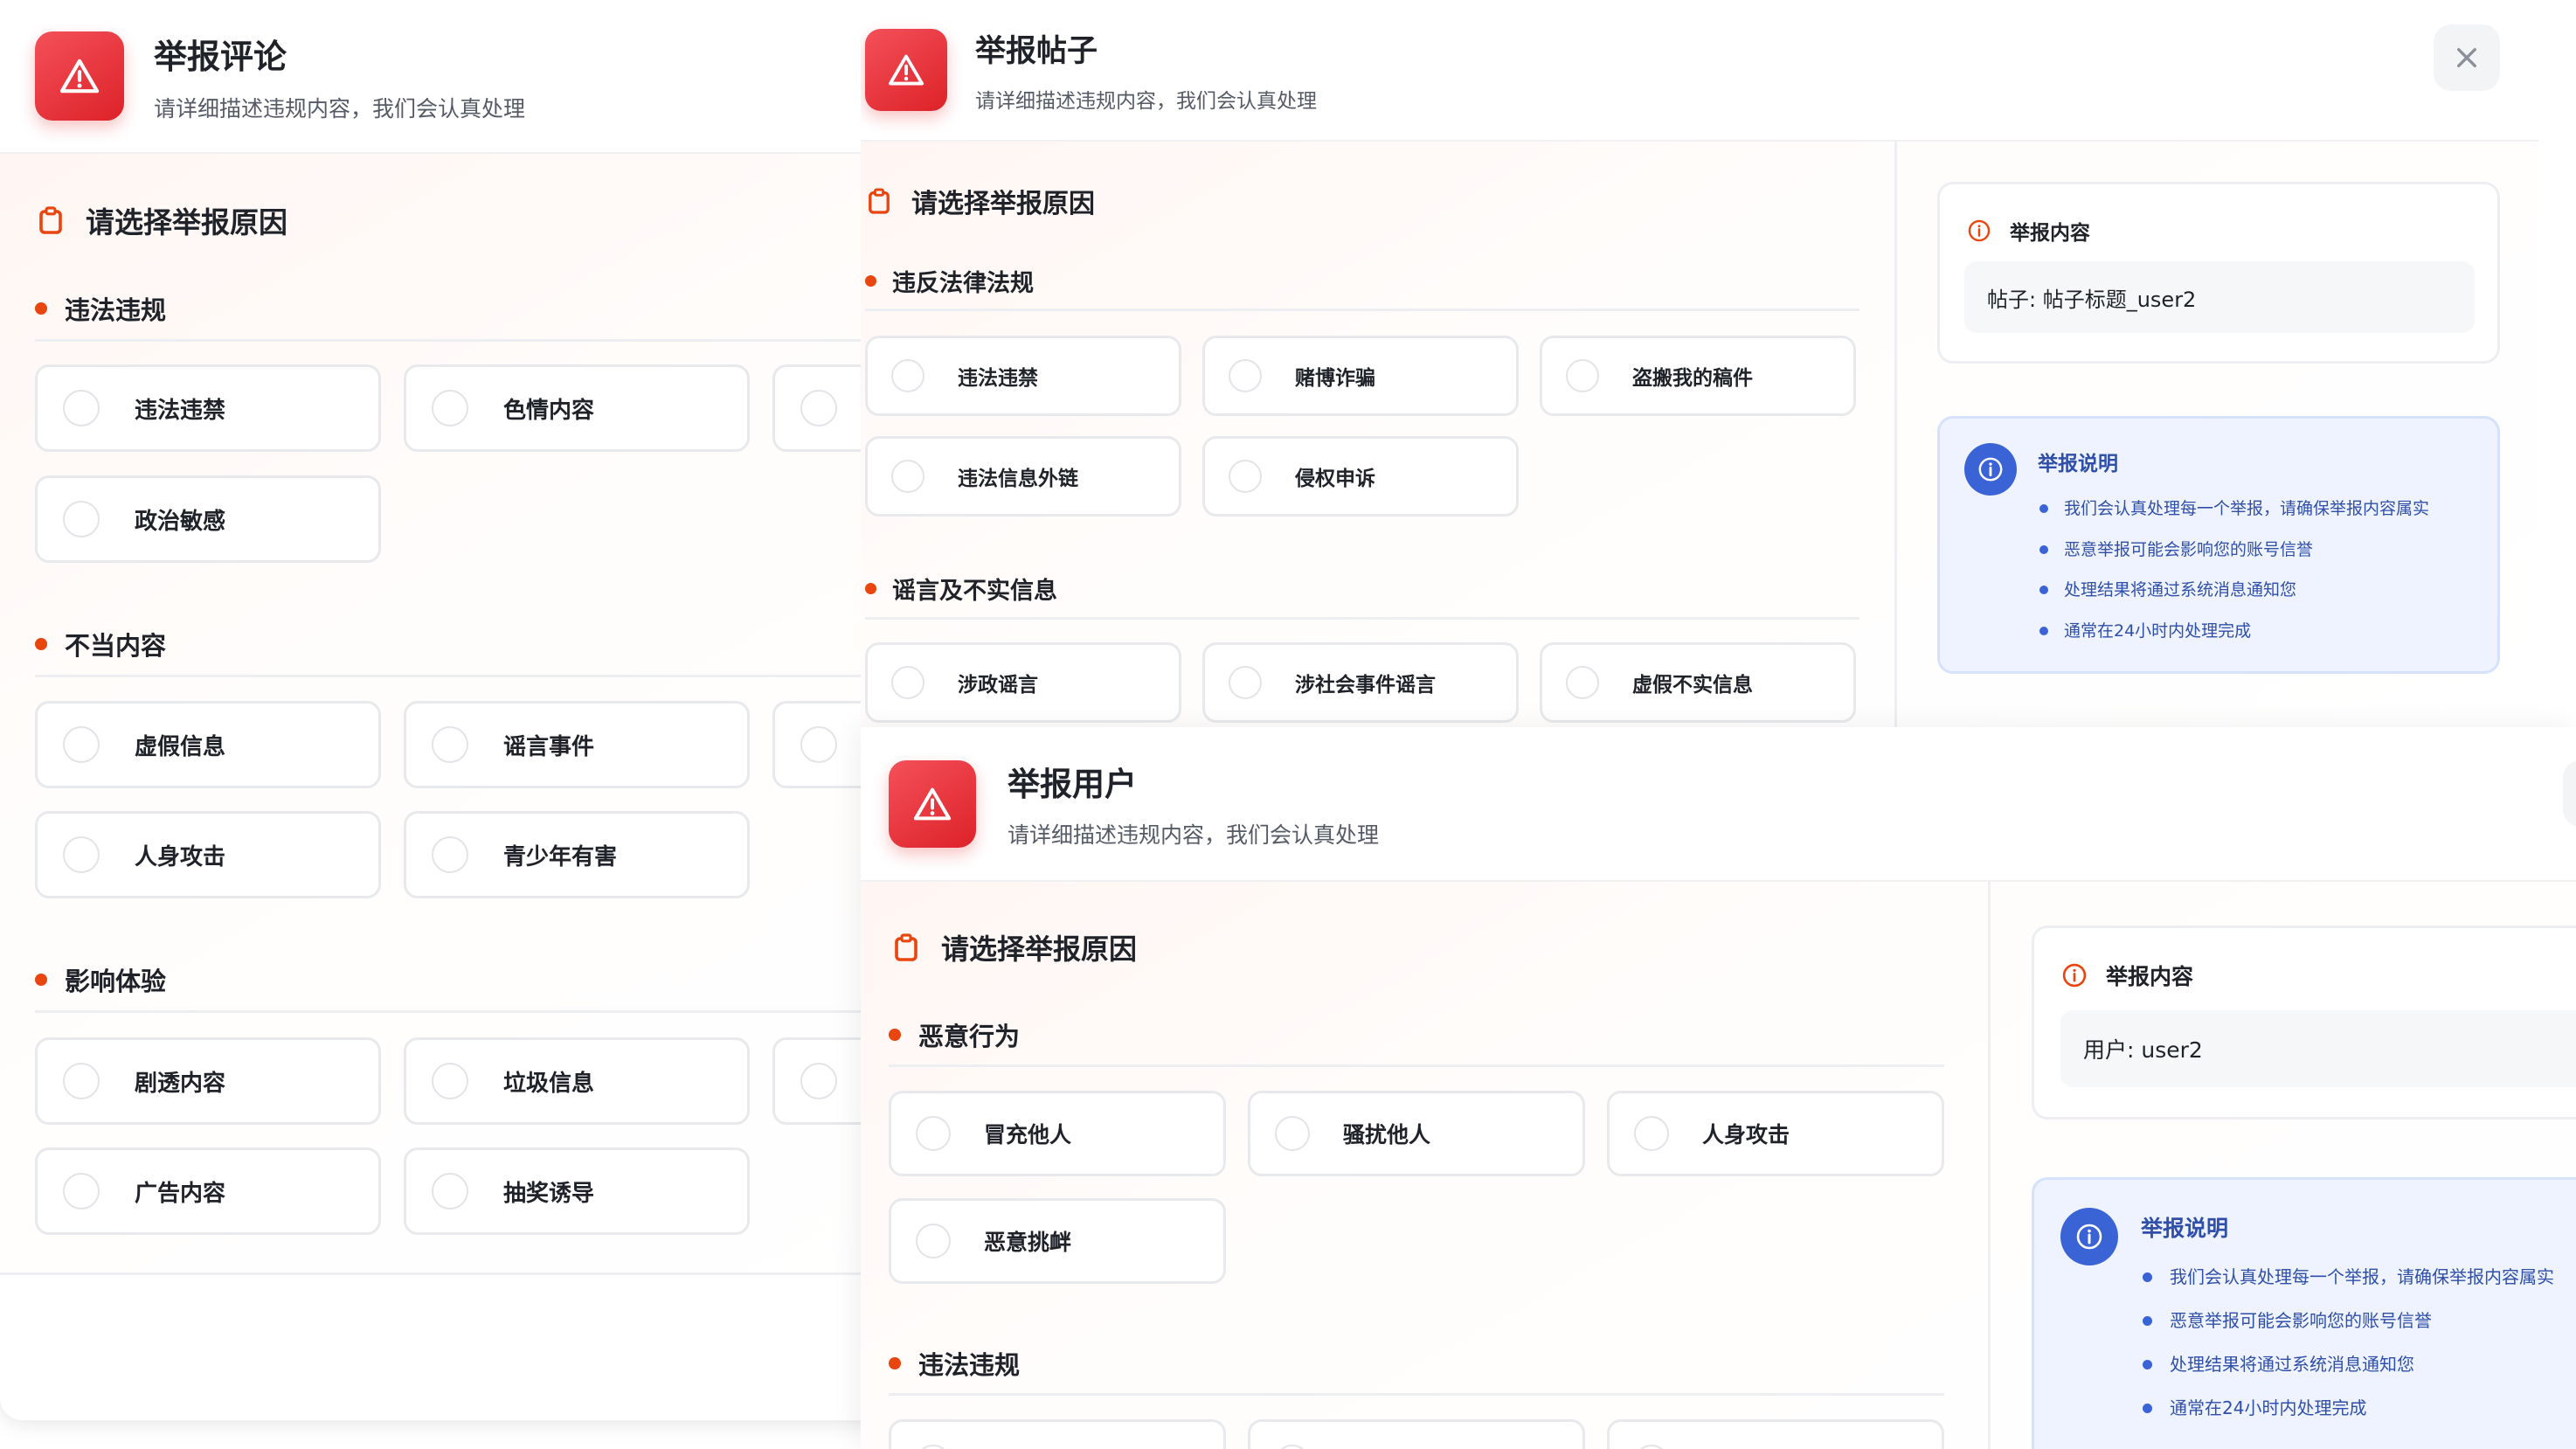 This screenshot has height=1449, width=2576. Describe the element at coordinates (1360, 376) in the screenshot. I see `reason-option: 赌博诈骗` at that location.